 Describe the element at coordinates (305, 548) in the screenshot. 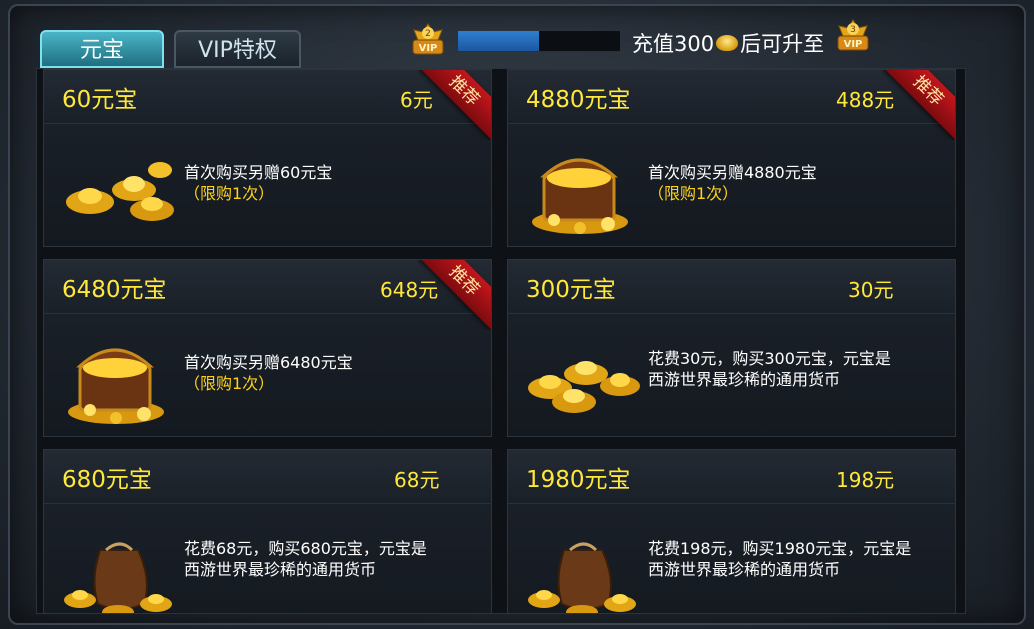

I see `description-line1: 花费68元，购买680元宝，元宝是` at that location.